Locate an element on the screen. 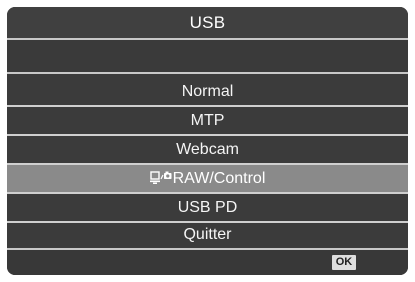 The width and height of the screenshot is (415, 282). menu-item-label: RAW/Control is located at coordinates (219, 178).